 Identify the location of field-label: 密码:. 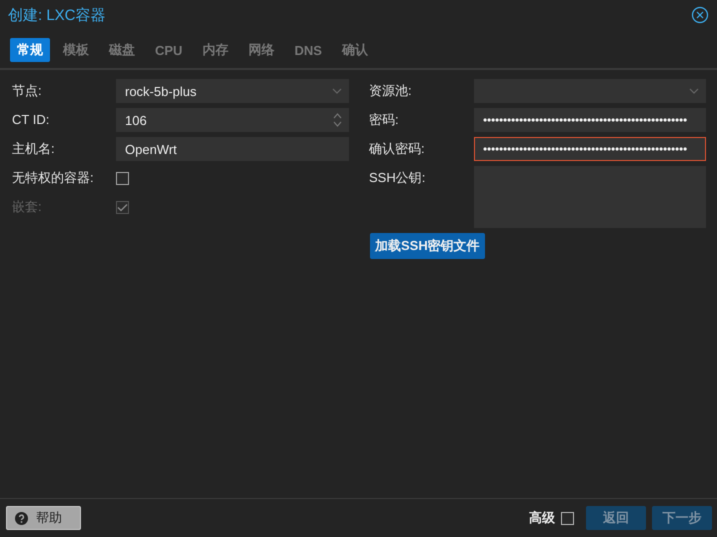
(384, 120).